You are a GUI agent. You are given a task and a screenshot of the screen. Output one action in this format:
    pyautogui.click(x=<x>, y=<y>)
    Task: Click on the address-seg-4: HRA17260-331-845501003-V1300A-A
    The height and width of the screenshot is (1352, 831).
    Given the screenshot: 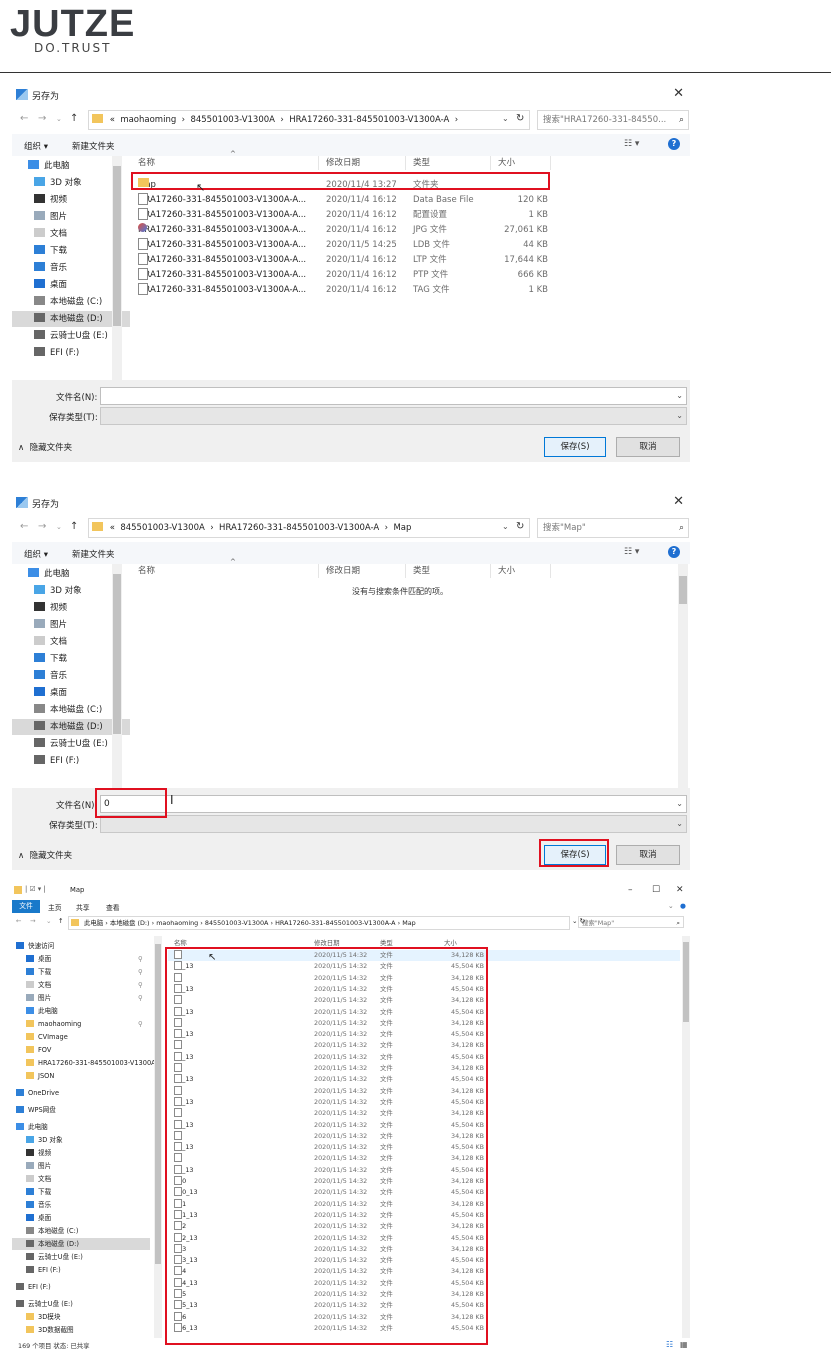 What is the action you would take?
    pyautogui.click(x=335, y=923)
    